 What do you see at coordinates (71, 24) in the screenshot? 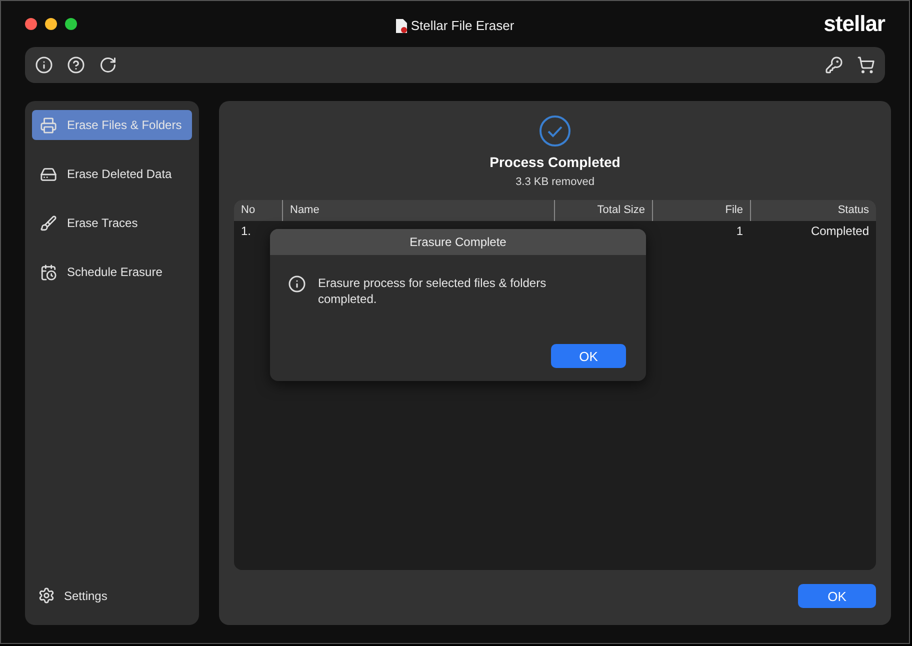
I see `maximize-button` at bounding box center [71, 24].